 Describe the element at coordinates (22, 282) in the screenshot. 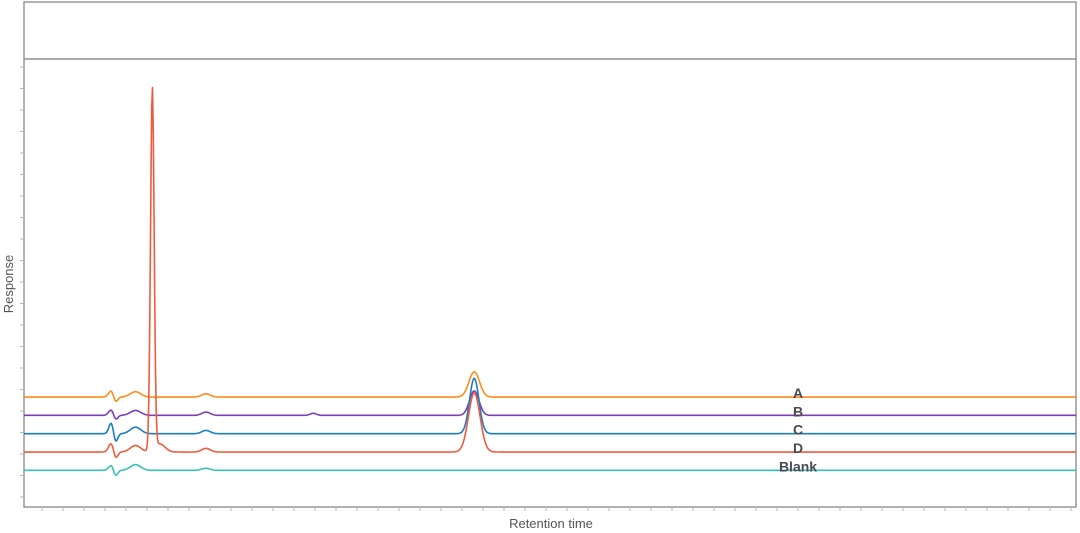

I see `y-axis-ticks` at that location.